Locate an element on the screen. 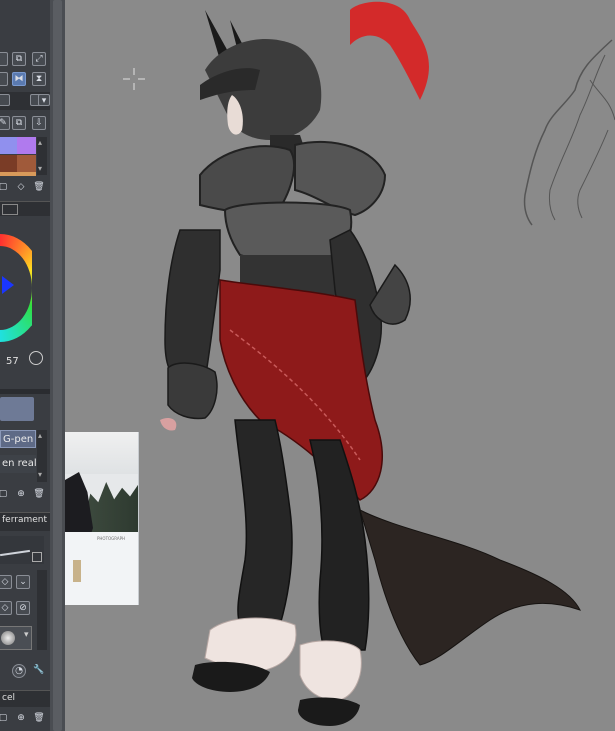 The image size is (615, 731). brush-copy-icon: ▢ is located at coordinates (5, 495).